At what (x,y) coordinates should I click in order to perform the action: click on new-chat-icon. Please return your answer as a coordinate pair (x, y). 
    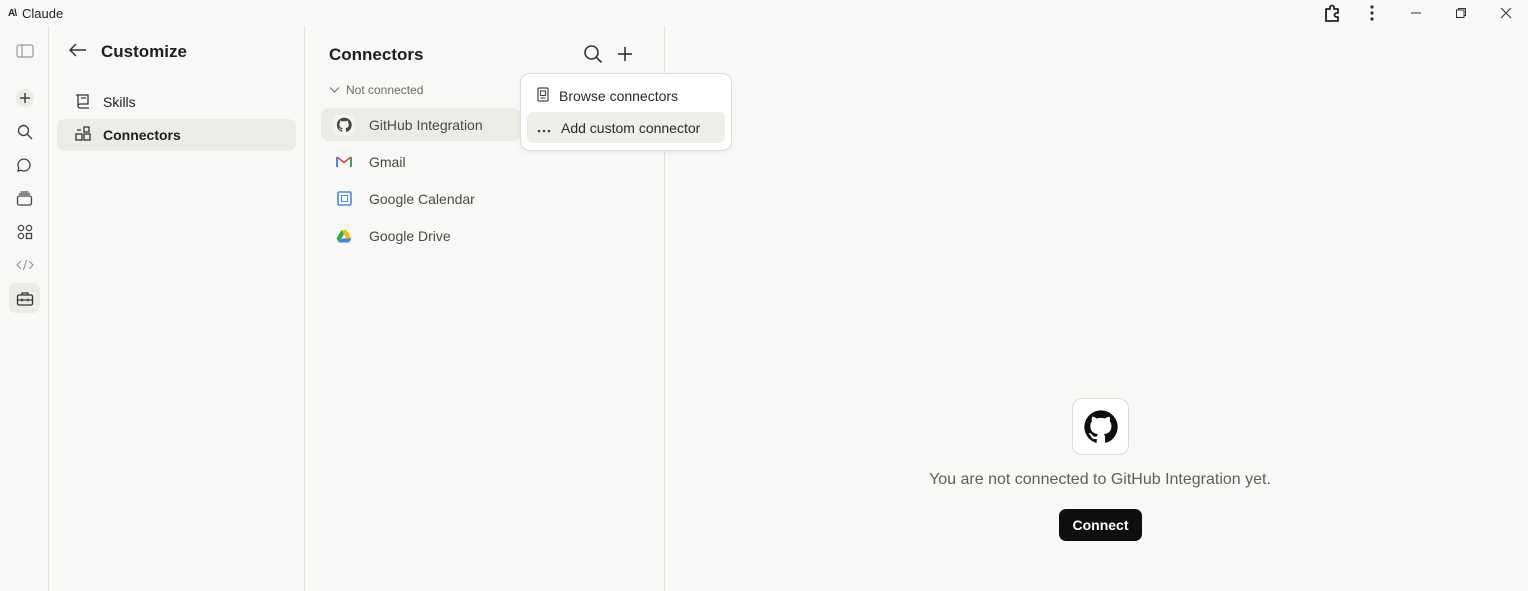
    Looking at the image, I should click on (24, 98).